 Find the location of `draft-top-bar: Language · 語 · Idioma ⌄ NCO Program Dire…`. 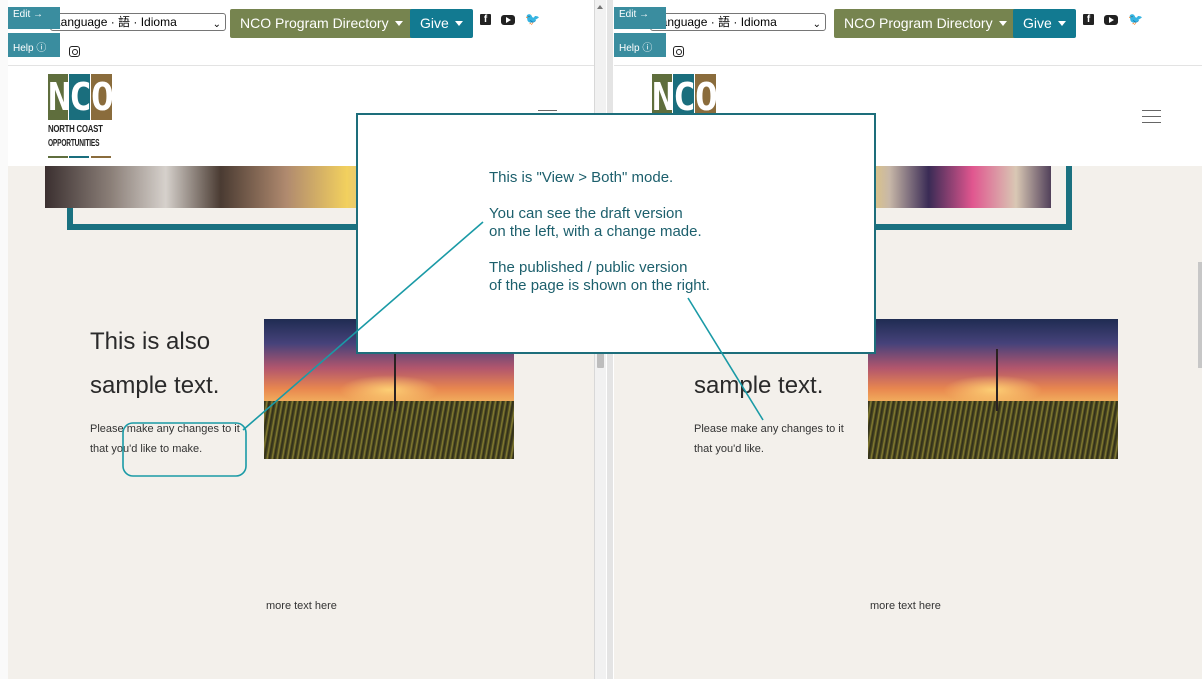

draft-top-bar: Language · 語 · Idioma ⌄ NCO Program Dire… is located at coordinates (301, 33).